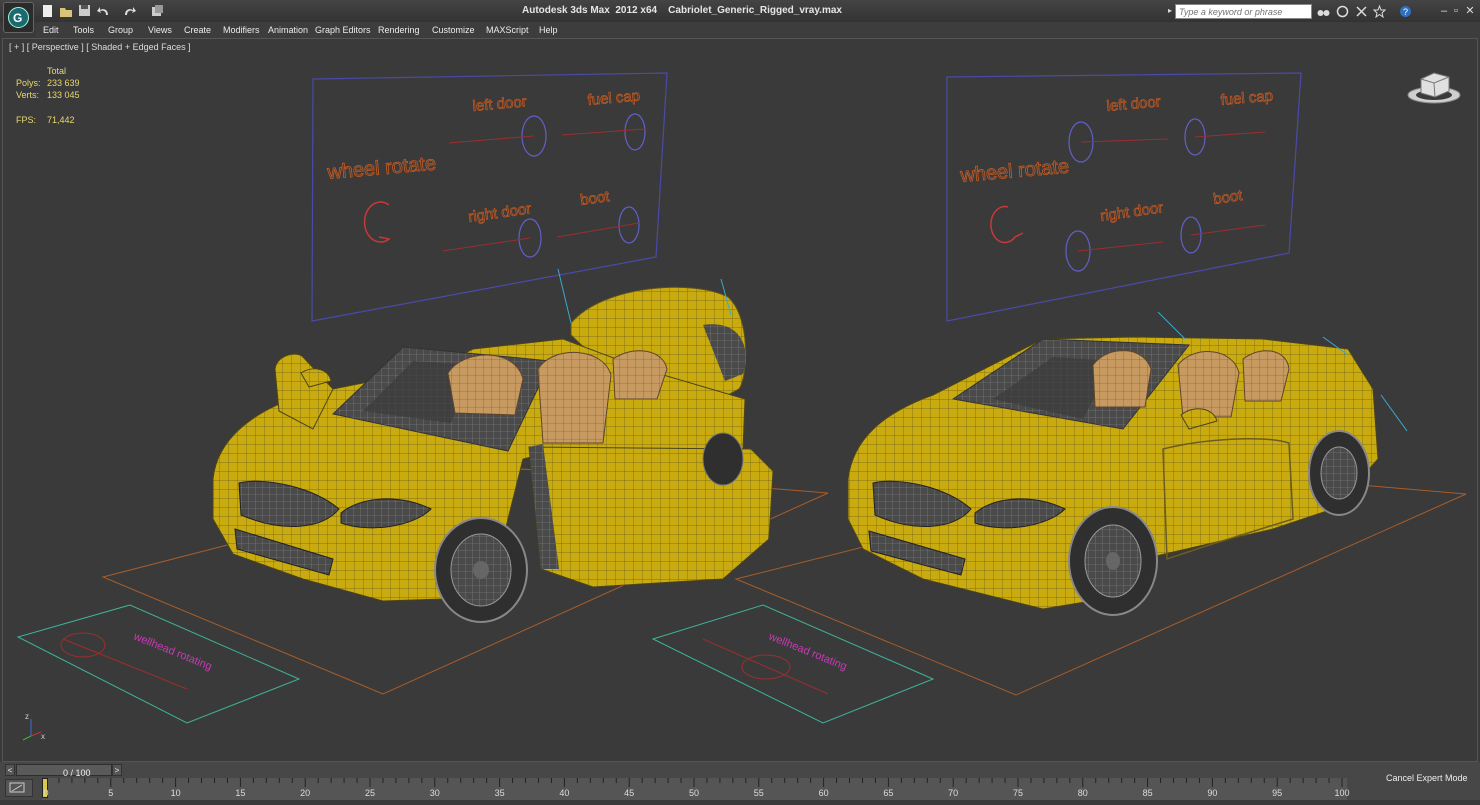 The height and width of the screenshot is (805, 1480). What do you see at coordinates (1247, 98) in the screenshot?
I see `right-panel-fuel-cap-label: fuel cap` at bounding box center [1247, 98].